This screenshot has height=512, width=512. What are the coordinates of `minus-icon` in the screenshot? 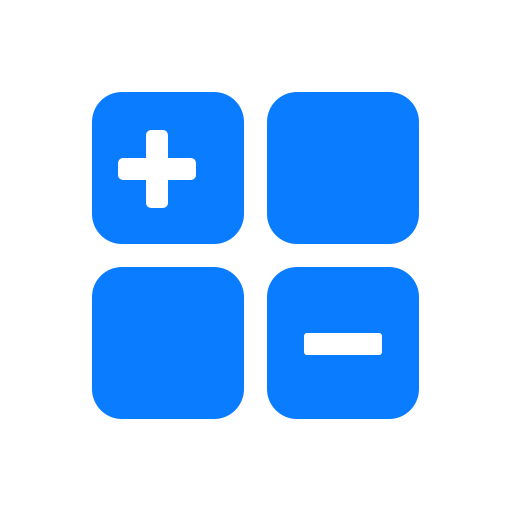 It's located at (343, 344).